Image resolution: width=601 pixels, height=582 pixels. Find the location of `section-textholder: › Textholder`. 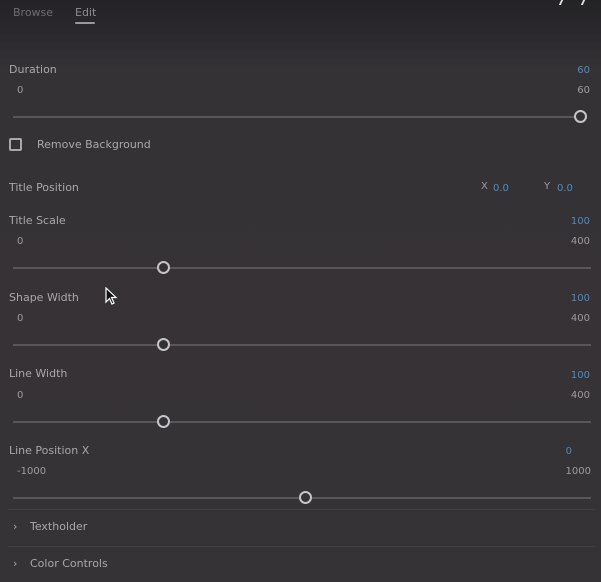

section-textholder: › Textholder is located at coordinates (300, 528).